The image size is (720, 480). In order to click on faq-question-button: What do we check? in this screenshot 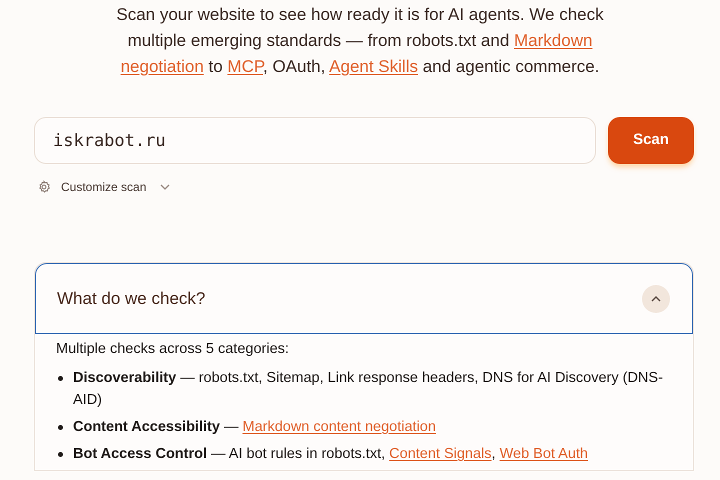, I will do `click(364, 298)`.